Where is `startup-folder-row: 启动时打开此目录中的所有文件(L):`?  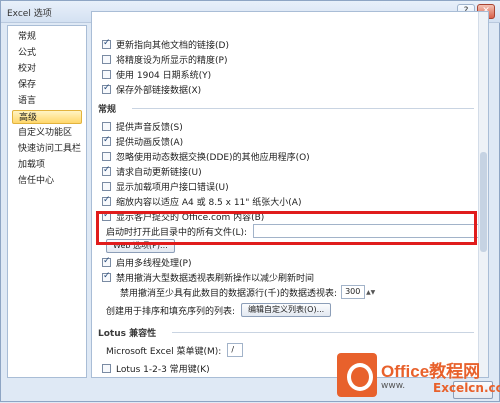
startup-folder-row: 启动时打开此目录中的所有文件(L): is located at coordinates (297, 231).